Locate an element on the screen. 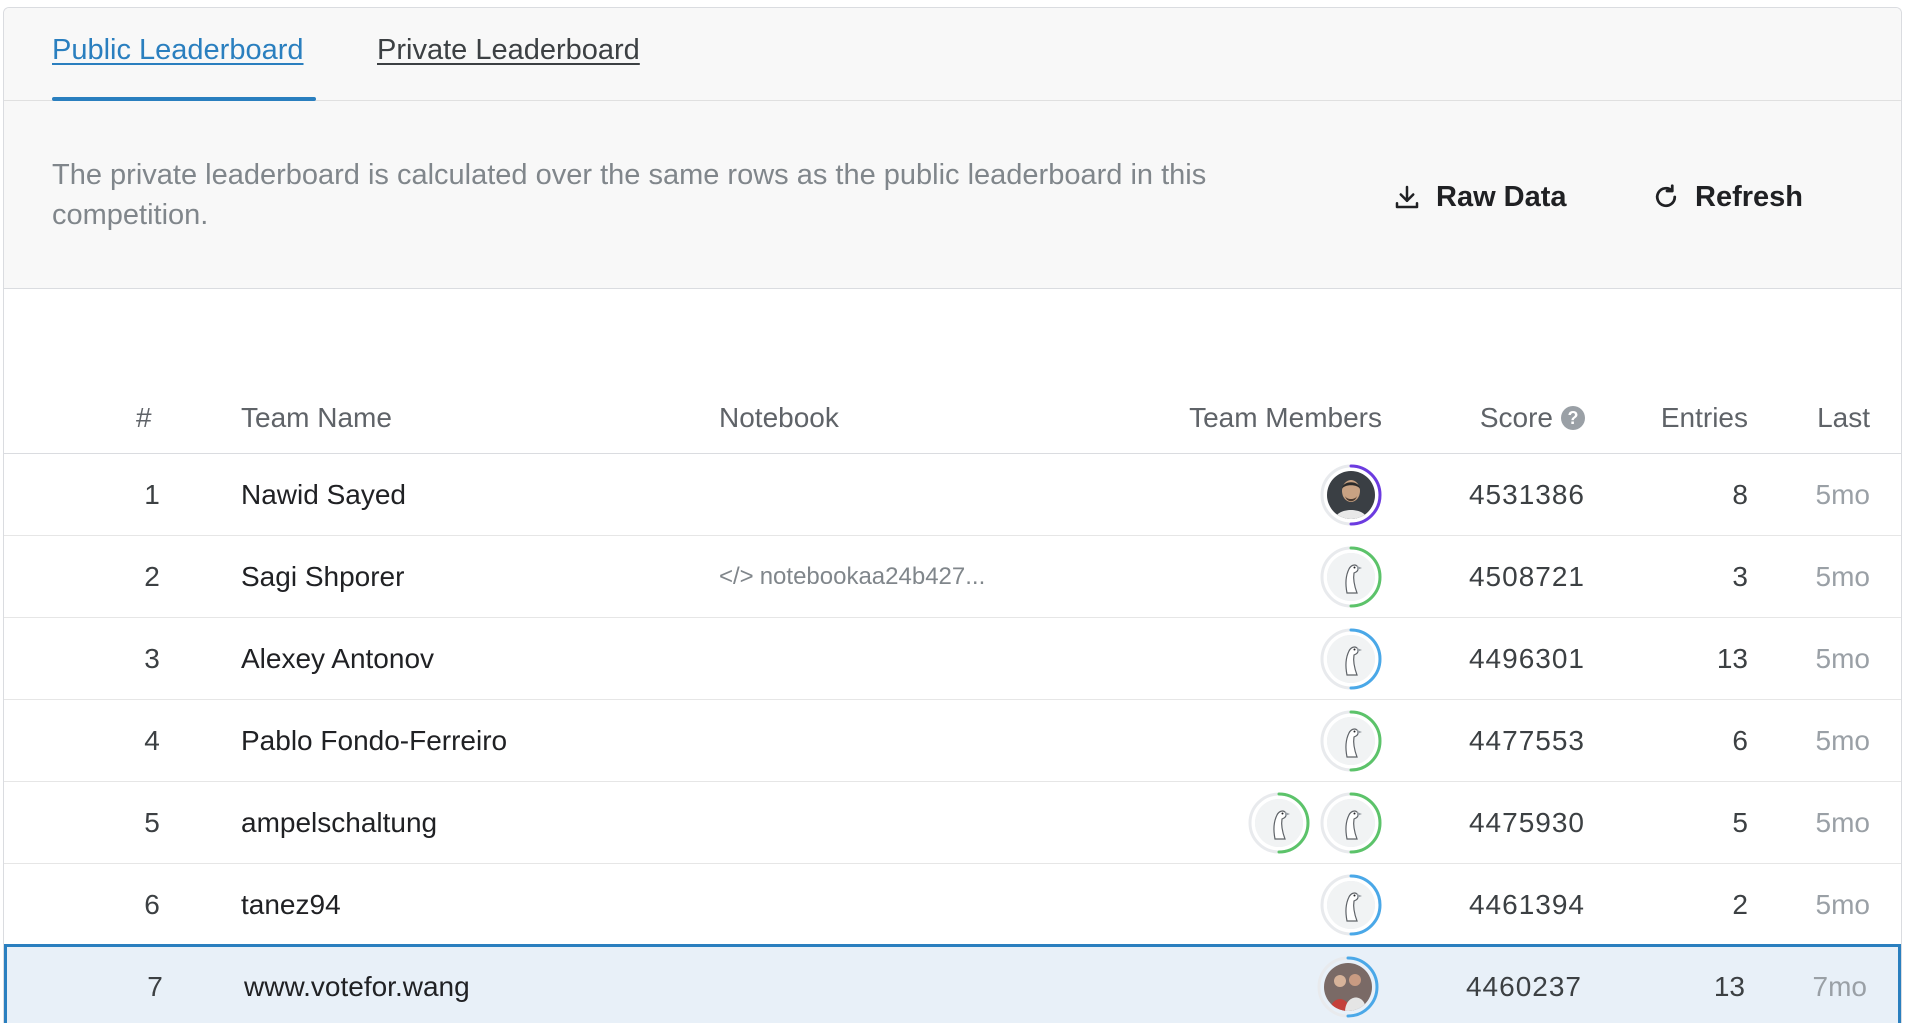  score-cell: 4475930 is located at coordinates (1526, 822).